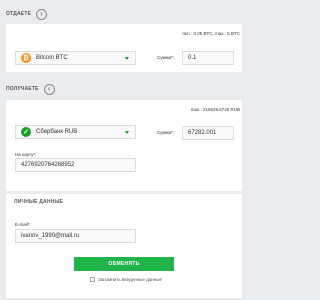 The width and height of the screenshot is (320, 300). What do you see at coordinates (39, 202) in the screenshot?
I see `personal-section-title: ЛИЧНЫЕ ДАННЫЕ` at bounding box center [39, 202].